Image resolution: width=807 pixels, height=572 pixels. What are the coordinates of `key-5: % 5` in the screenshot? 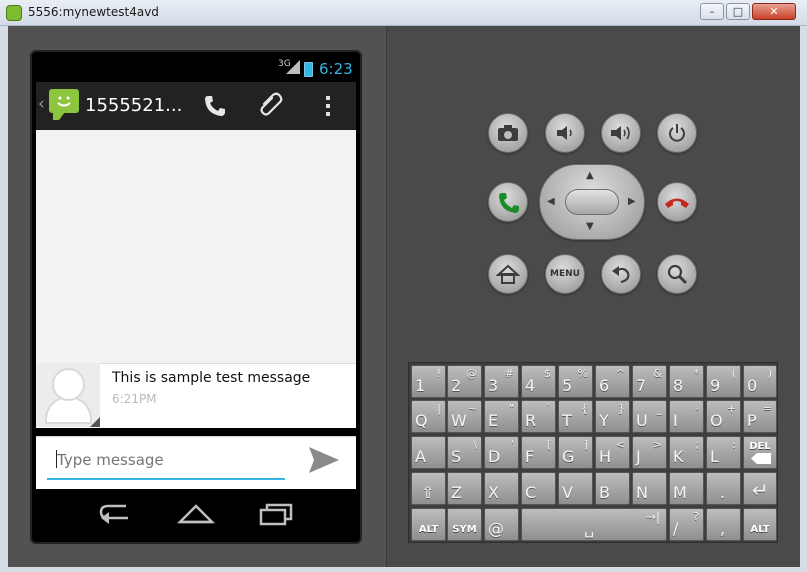 It's located at (575, 381).